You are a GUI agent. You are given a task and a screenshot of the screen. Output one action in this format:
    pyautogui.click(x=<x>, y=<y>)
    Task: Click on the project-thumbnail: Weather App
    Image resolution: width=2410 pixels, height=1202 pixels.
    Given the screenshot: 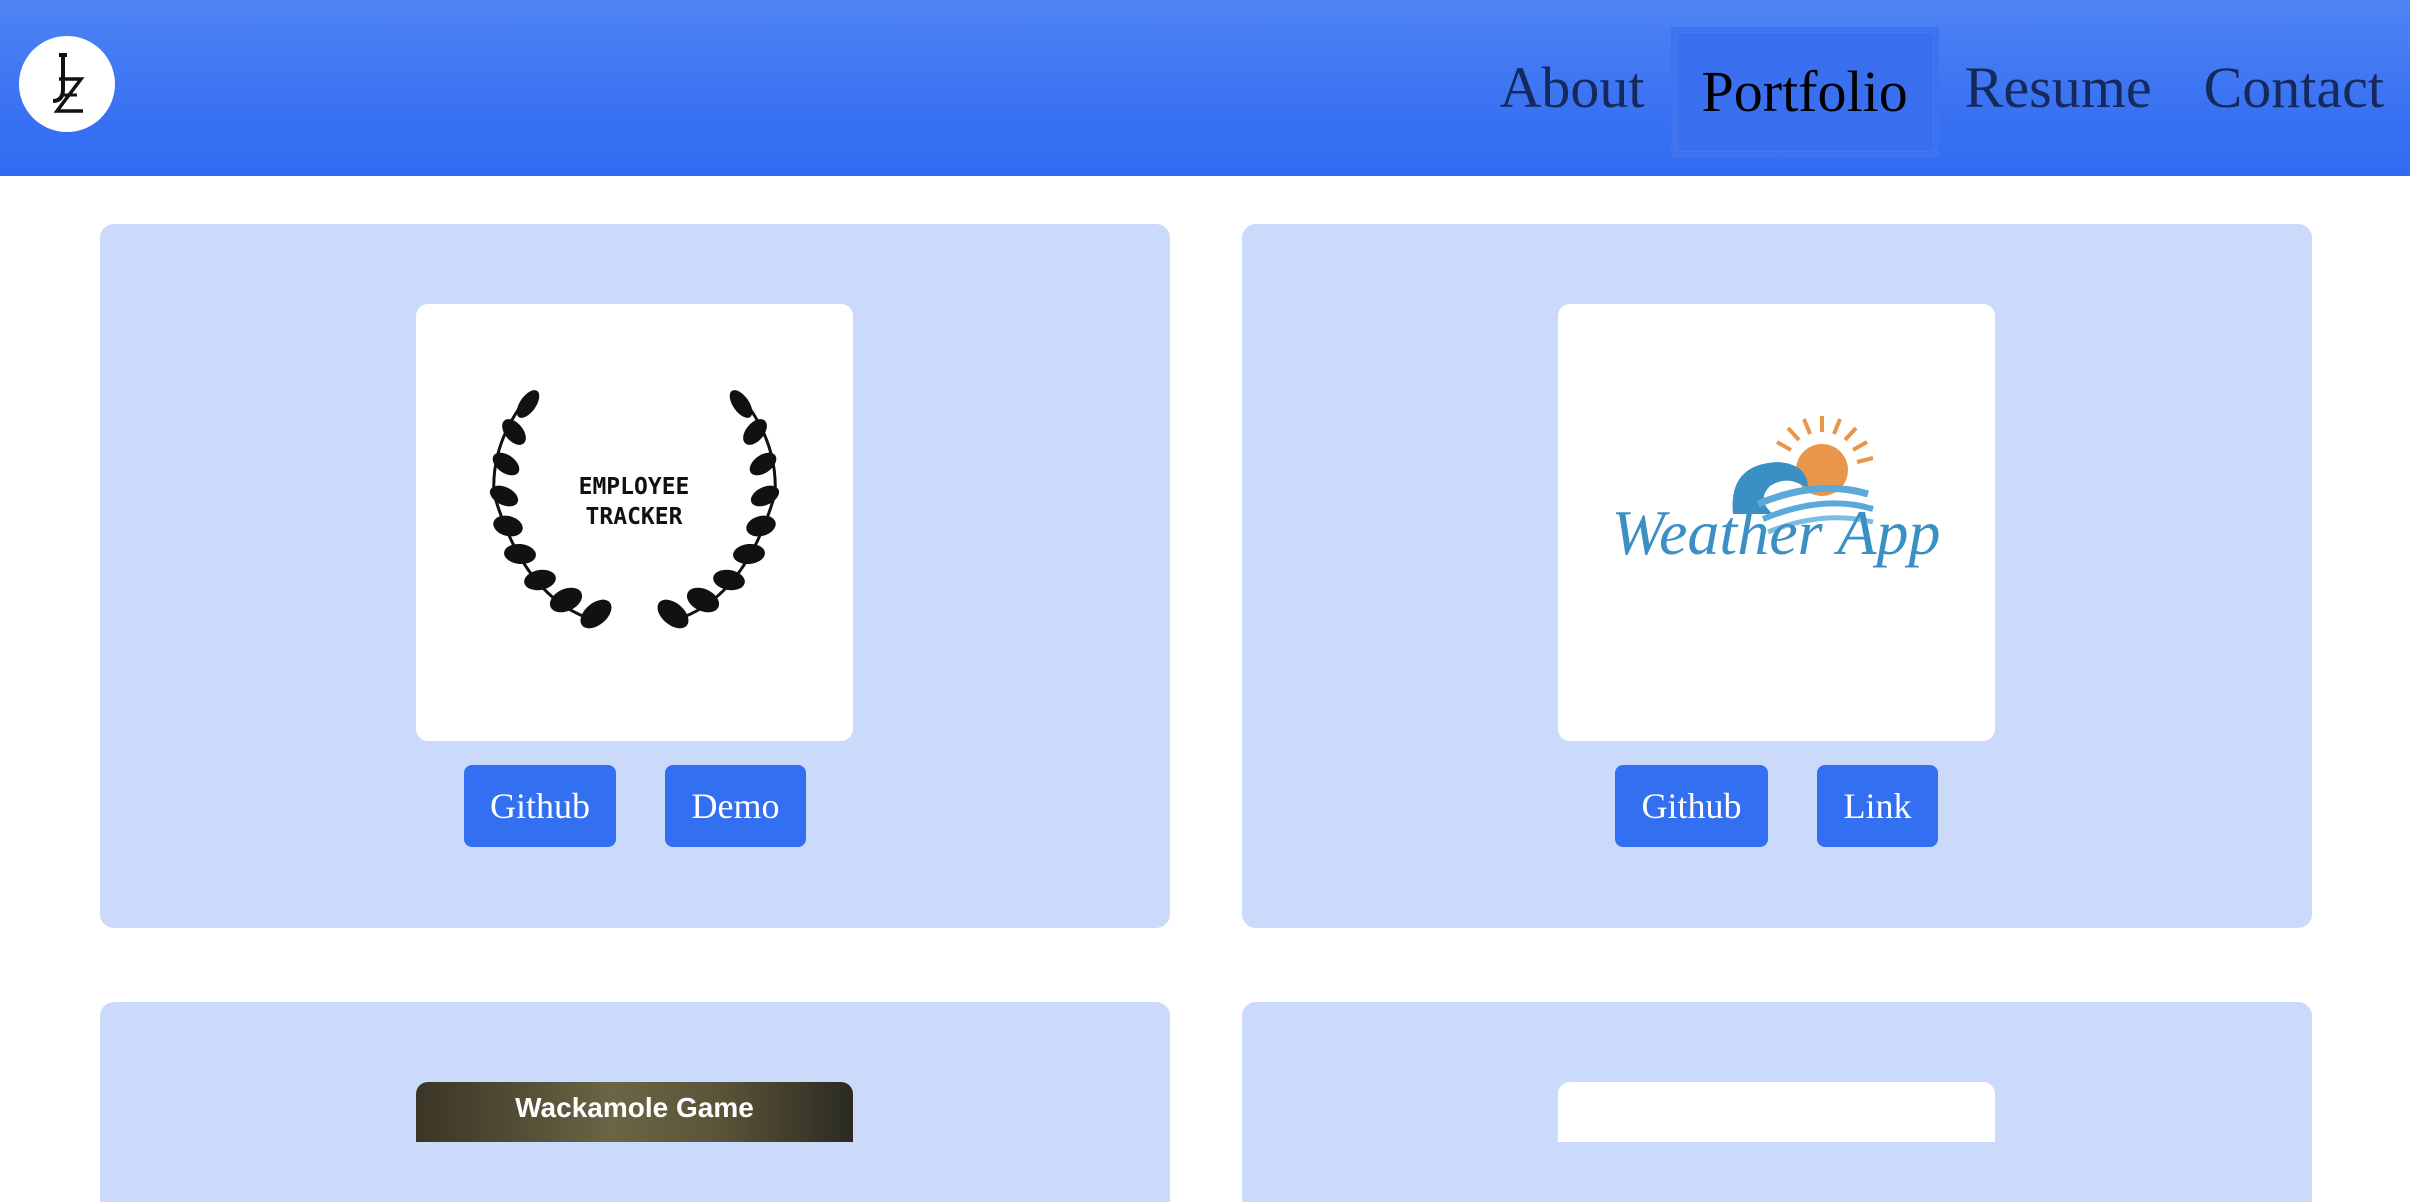 What is the action you would take?
    pyautogui.click(x=1776, y=522)
    